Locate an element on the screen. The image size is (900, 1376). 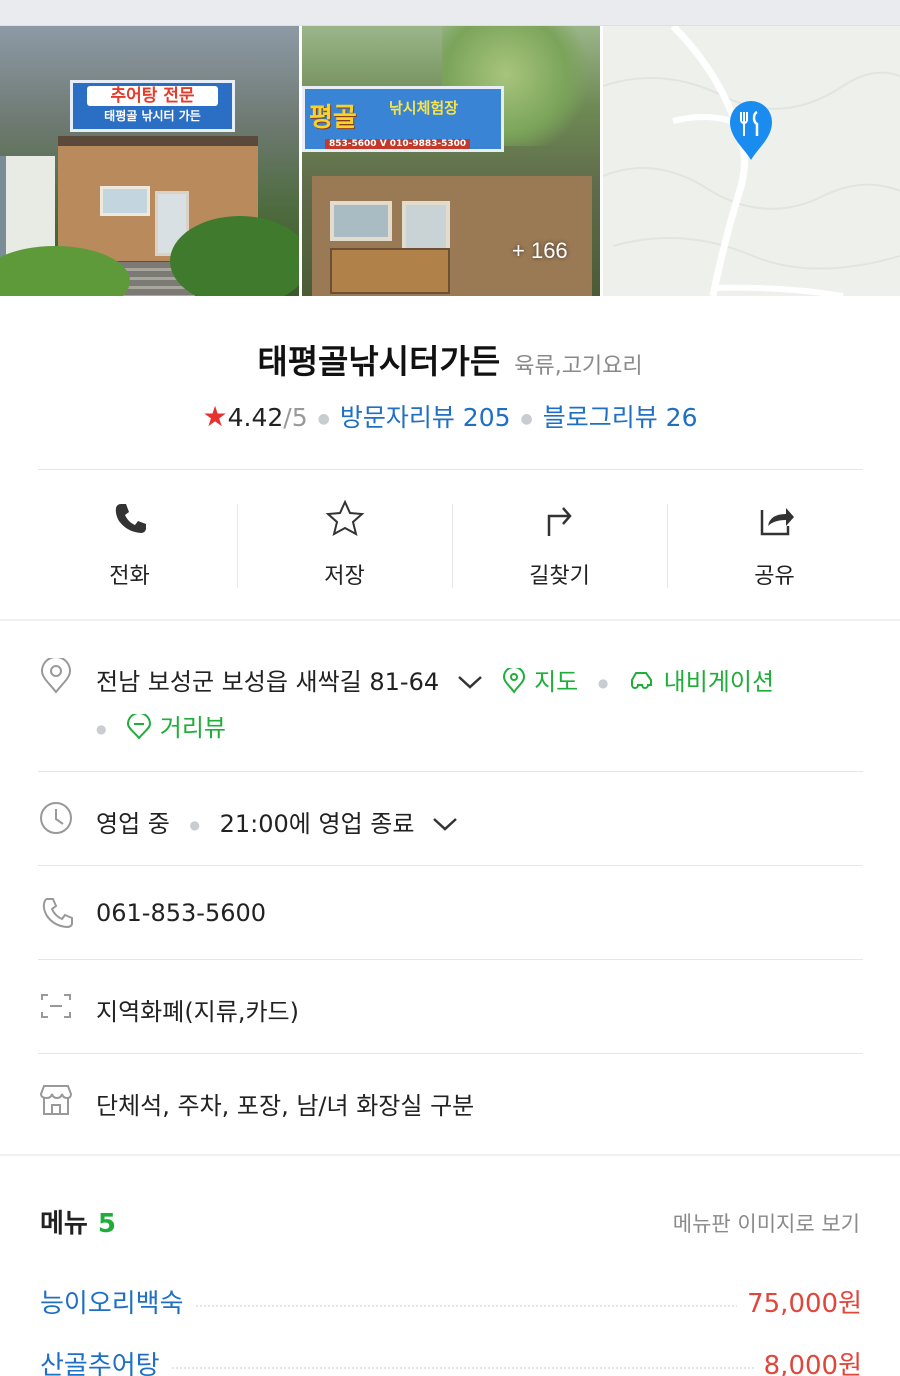
menu-item-price: 8,000원 is located at coordinates (807, 1360).